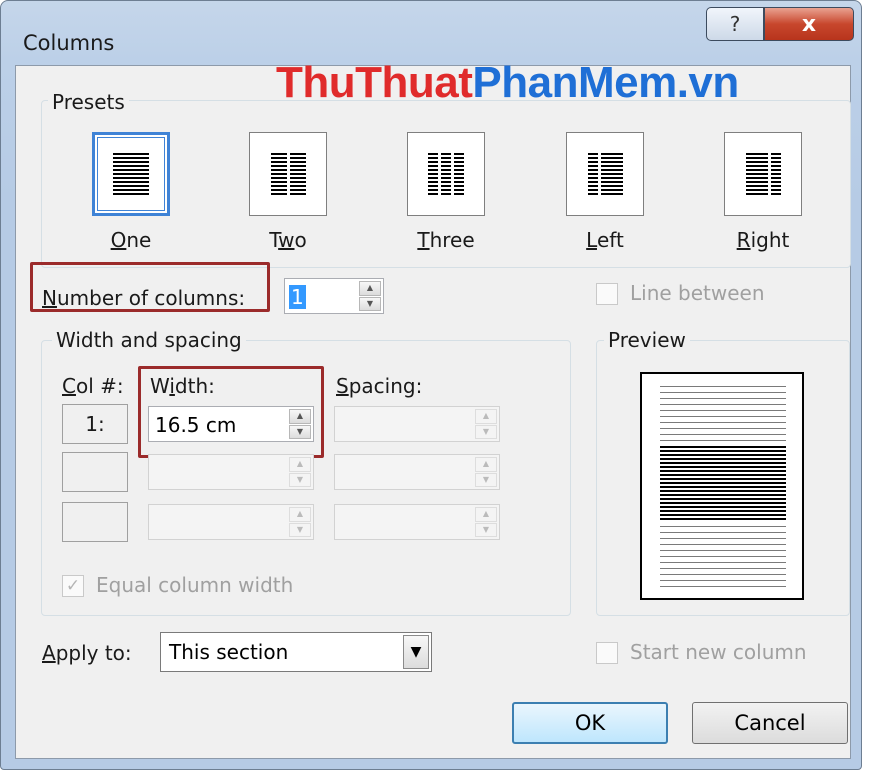  Describe the element at coordinates (231, 522) in the screenshot. I see `width-spinner-3: ▲ ▼` at that location.